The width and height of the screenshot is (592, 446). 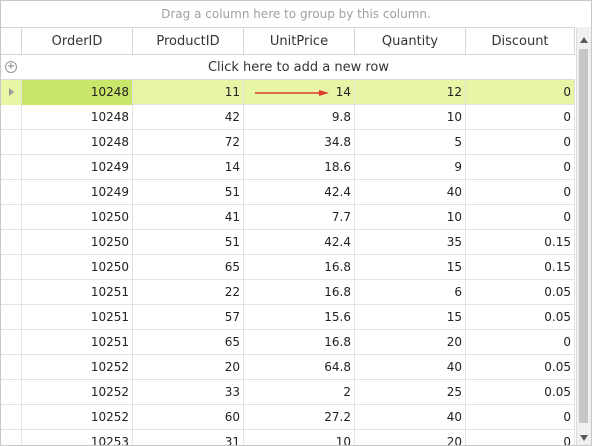 What do you see at coordinates (299, 167) in the screenshot?
I see `cell-unitprice: 18.6` at bounding box center [299, 167].